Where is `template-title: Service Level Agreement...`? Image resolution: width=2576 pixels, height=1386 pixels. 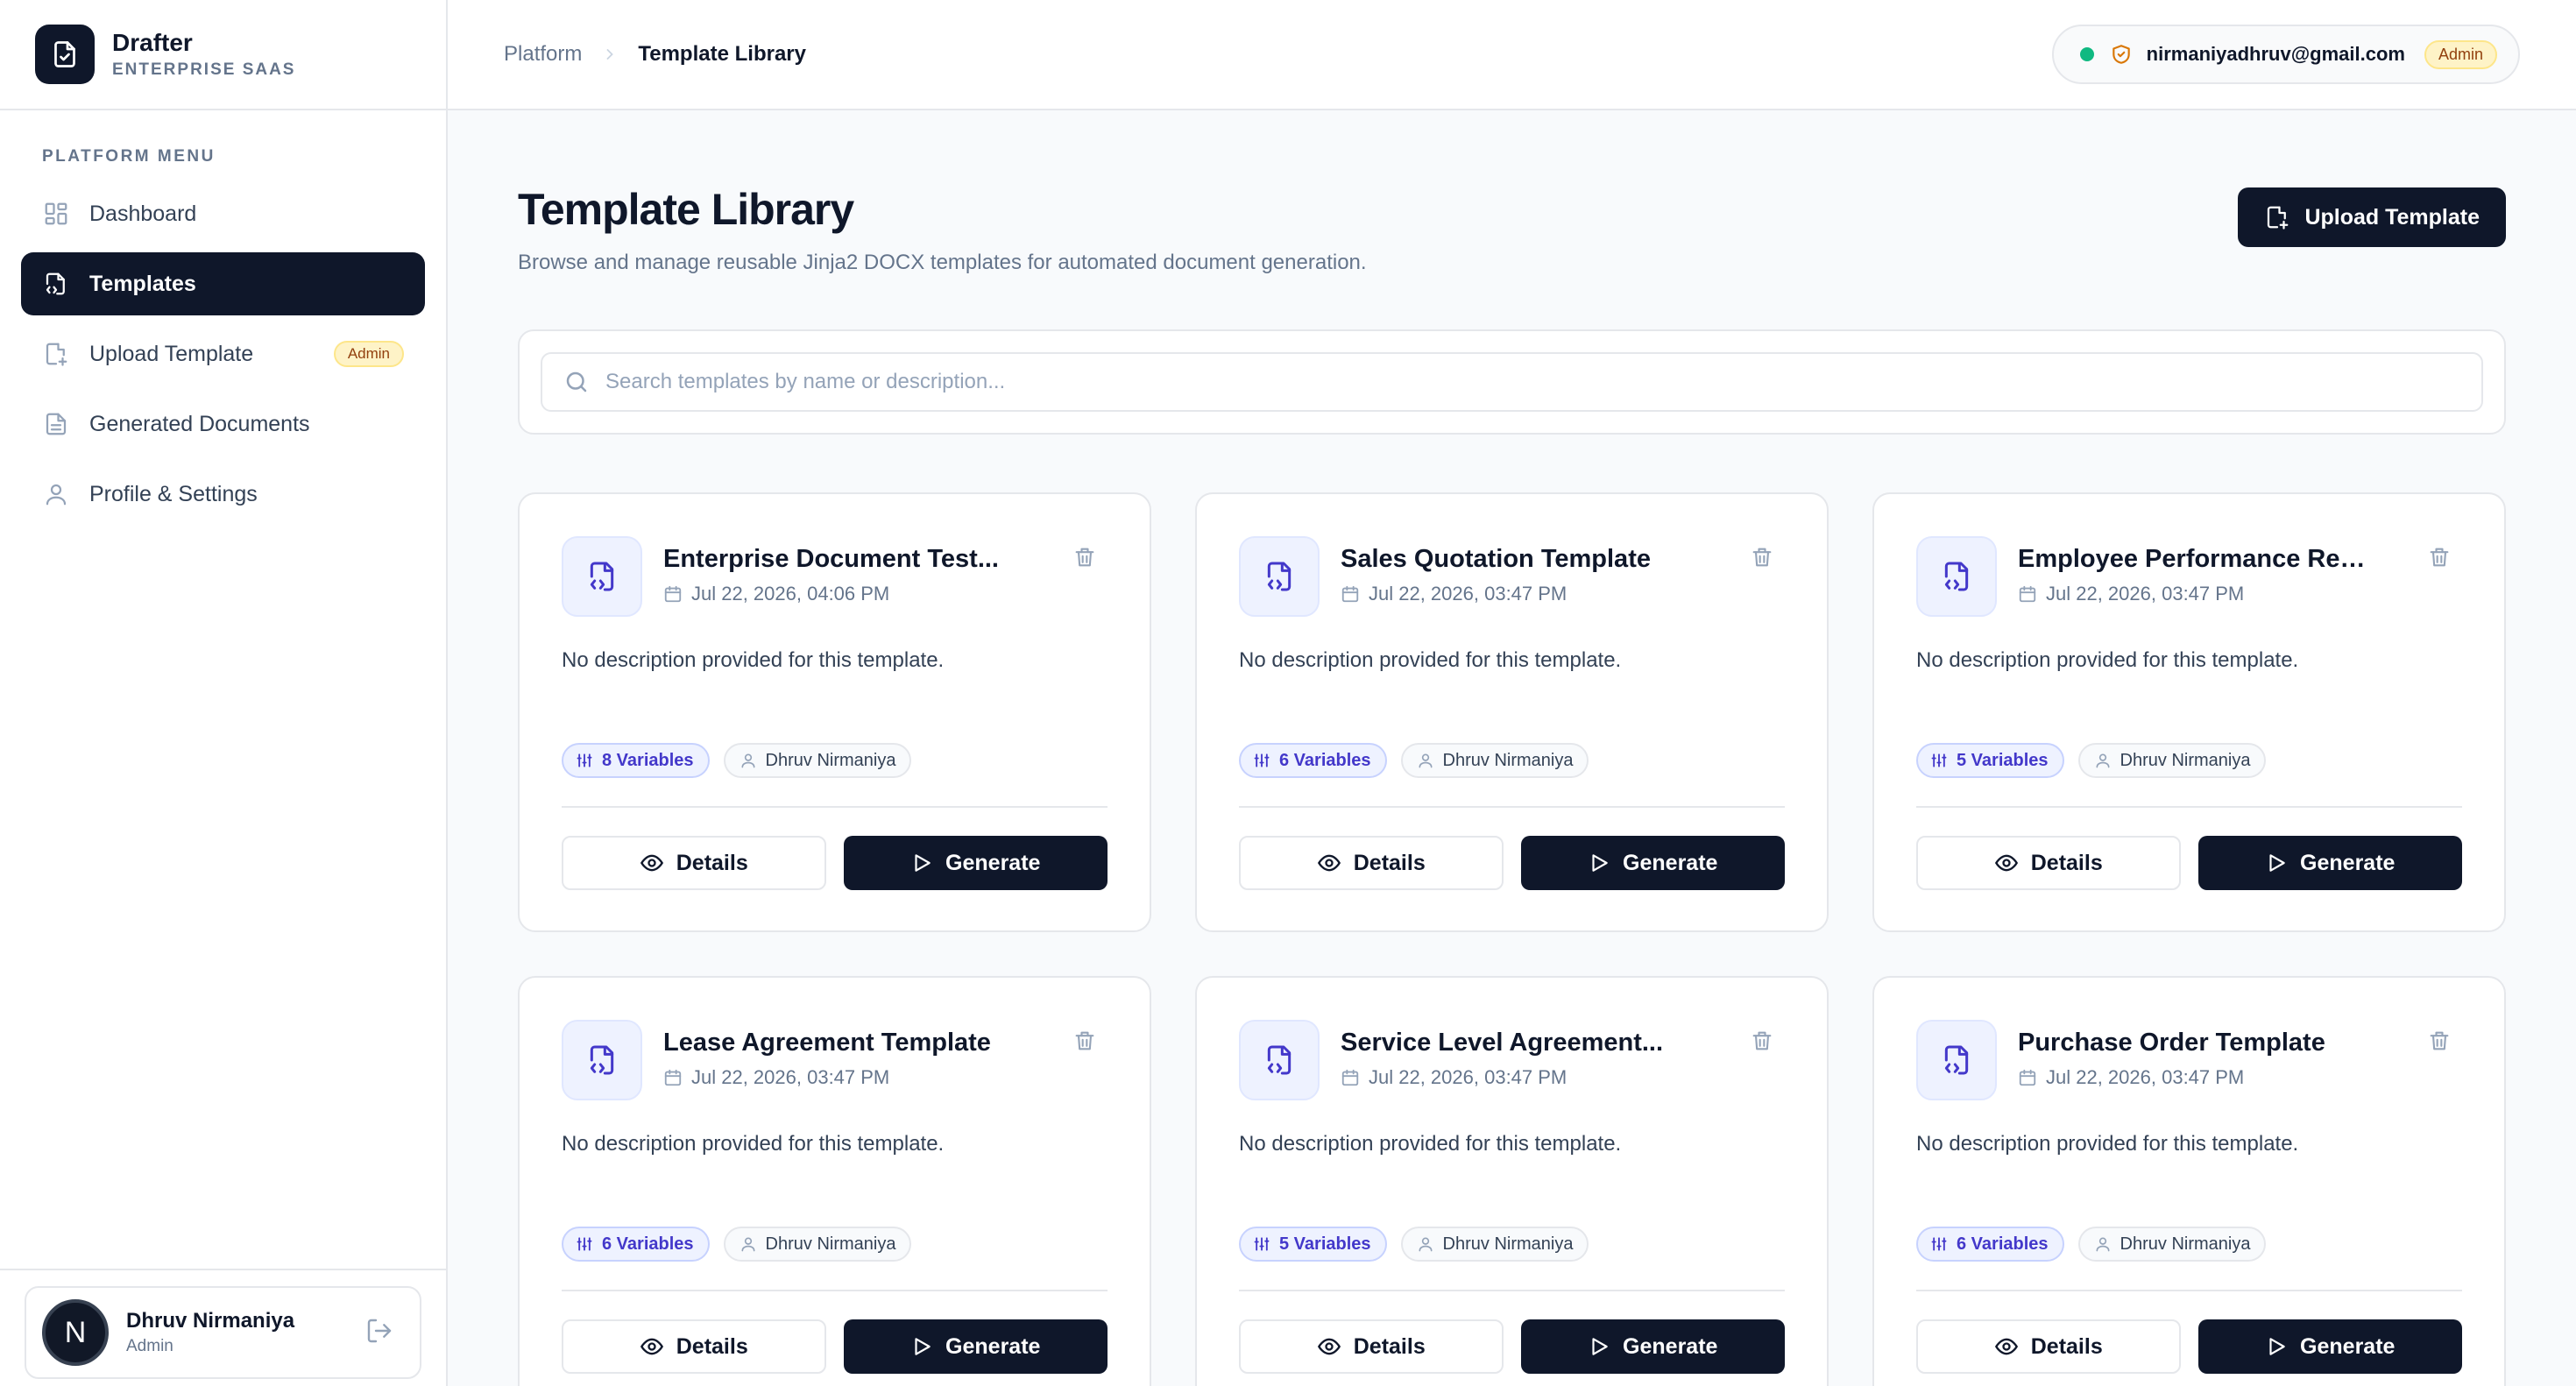 template-title: Service Level Agreement... is located at coordinates (1516, 1043).